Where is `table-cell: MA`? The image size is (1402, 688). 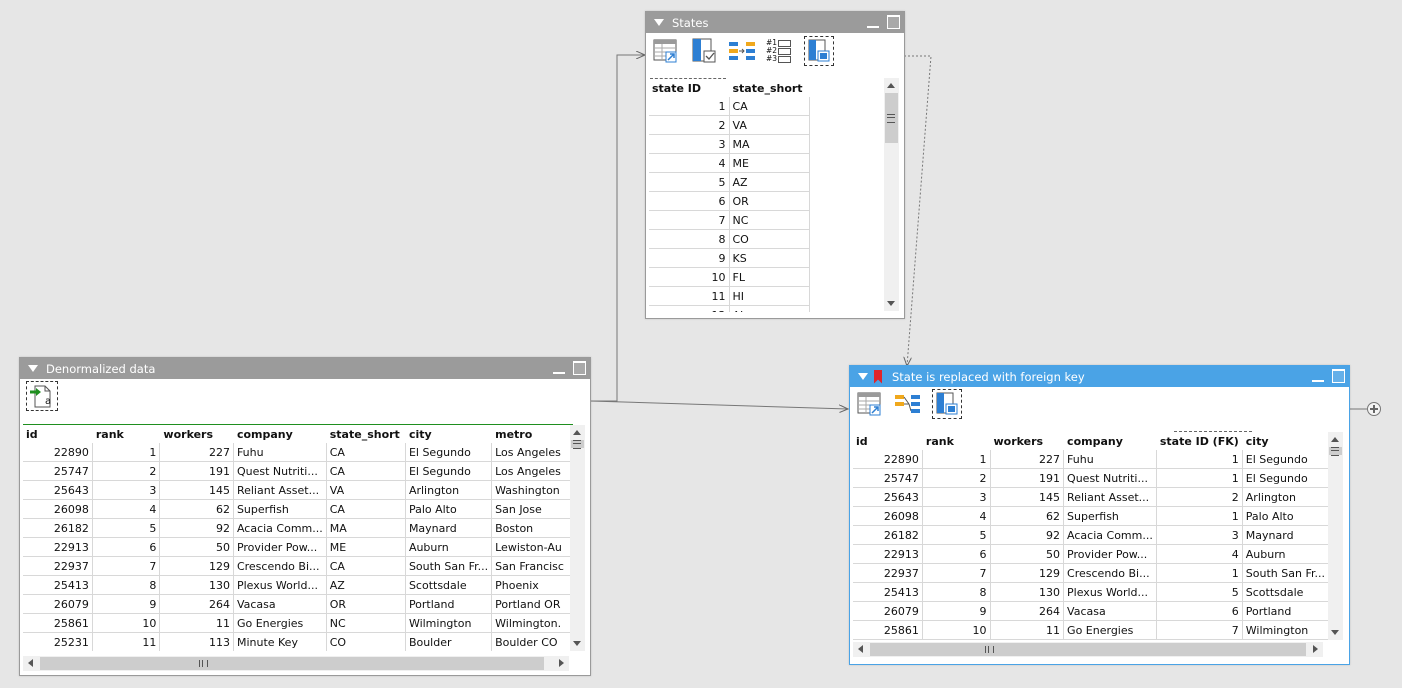
table-cell: MA is located at coordinates (769, 144).